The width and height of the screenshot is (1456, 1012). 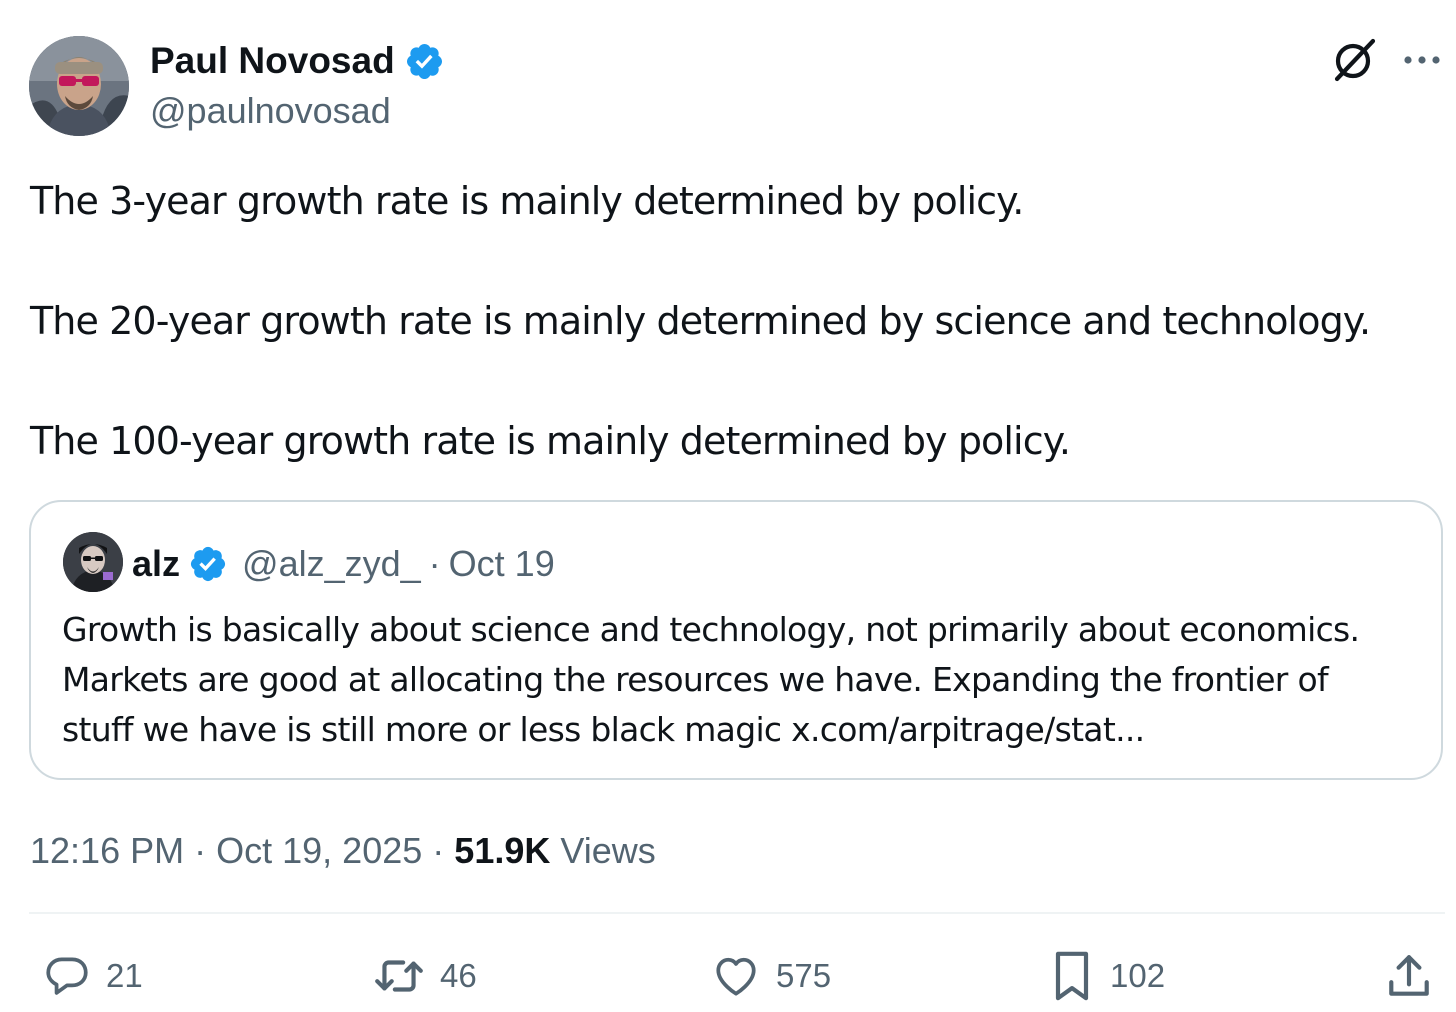 I want to click on author-name-text: Paul Novosad, so click(x=272, y=61).